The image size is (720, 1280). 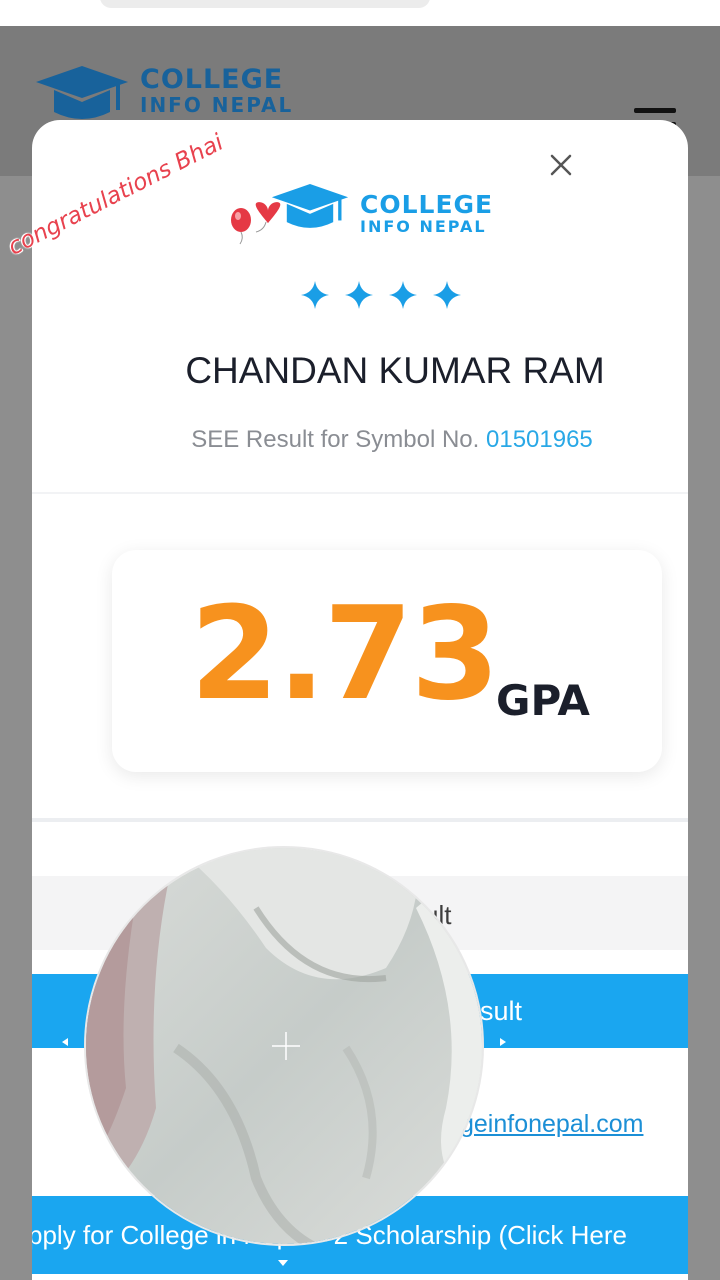 What do you see at coordinates (427, 204) in the screenshot?
I see `modal-brand-line-1: COLLEGE` at bounding box center [427, 204].